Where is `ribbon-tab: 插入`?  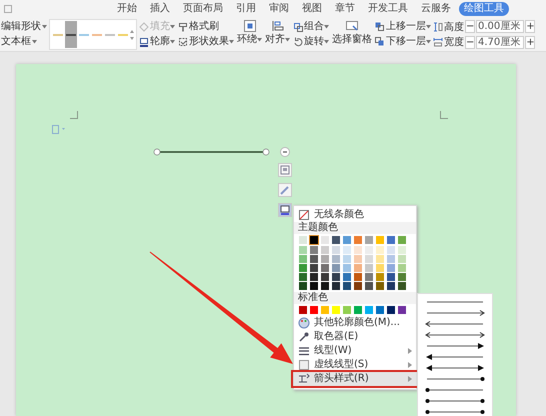 ribbon-tab: 插入 is located at coordinates (160, 9).